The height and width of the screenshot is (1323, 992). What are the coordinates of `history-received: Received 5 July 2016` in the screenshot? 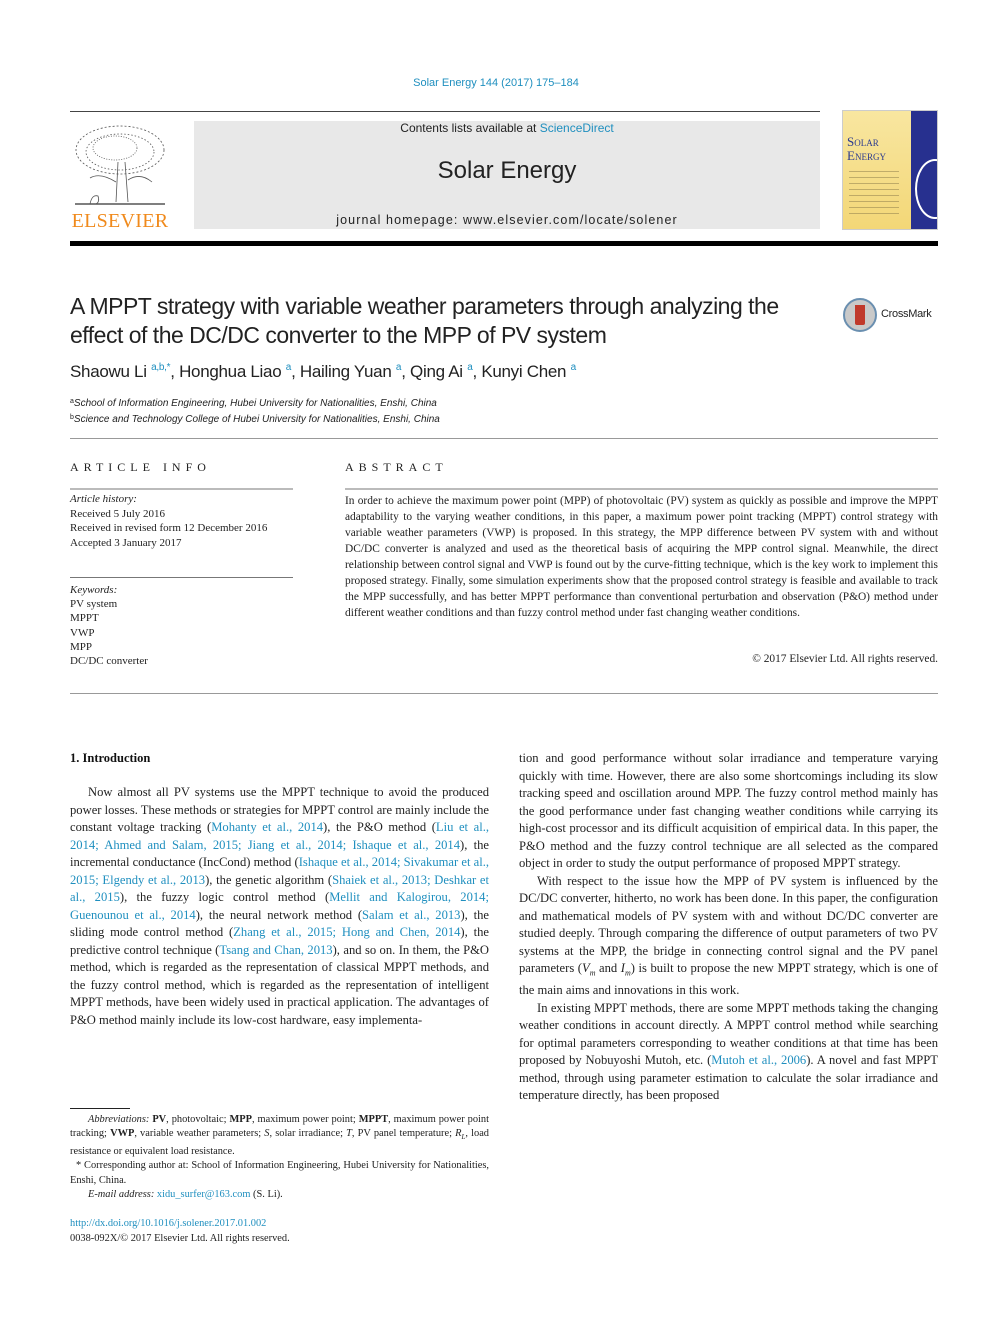 It's located at (118, 513).